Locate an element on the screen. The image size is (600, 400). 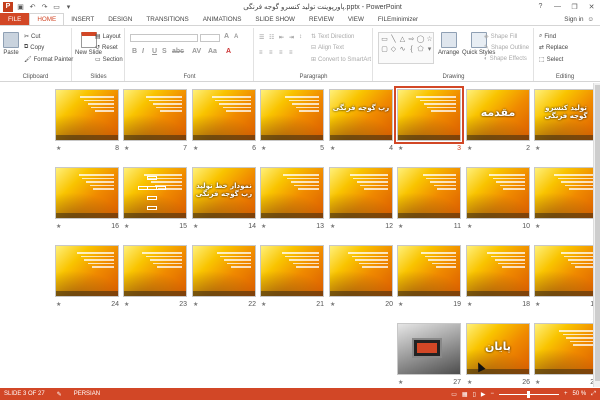
shape-rounded-icon: ▢ is located at coordinates (384, 49).